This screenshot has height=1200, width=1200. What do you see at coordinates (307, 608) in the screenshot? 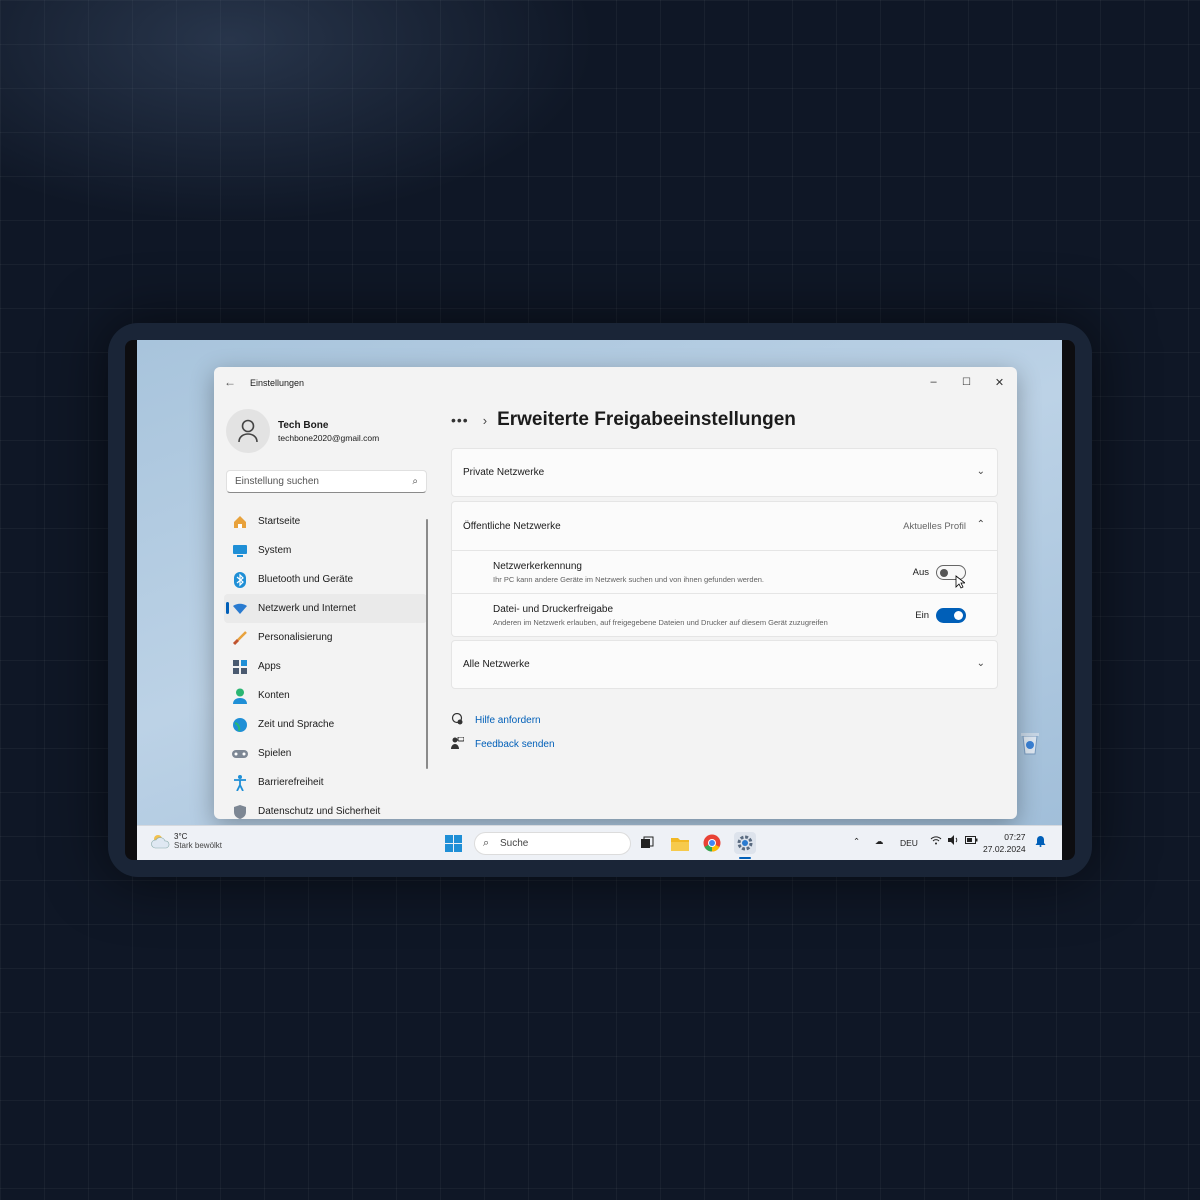
I see `sidebar-item-label: Netzwerk und Internet` at bounding box center [307, 608].